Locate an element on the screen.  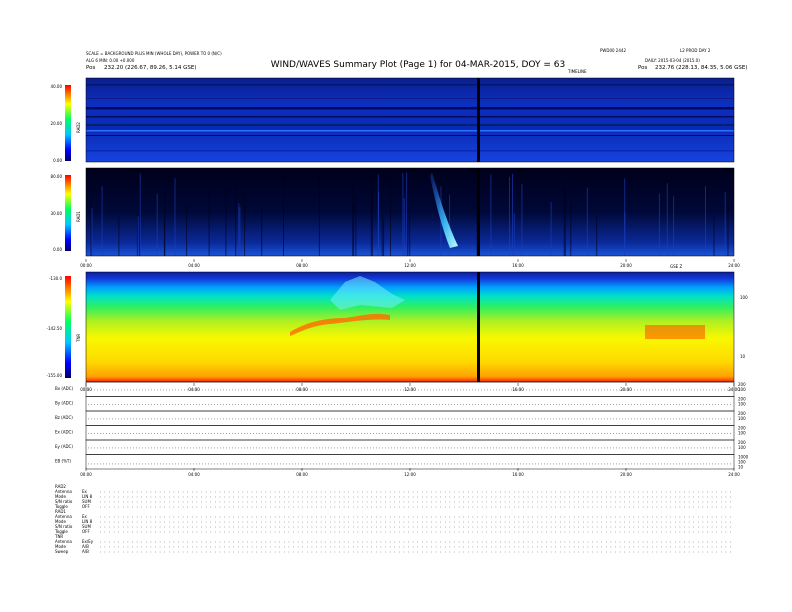
status-row-key: Sweep is located at coordinates (62, 551).